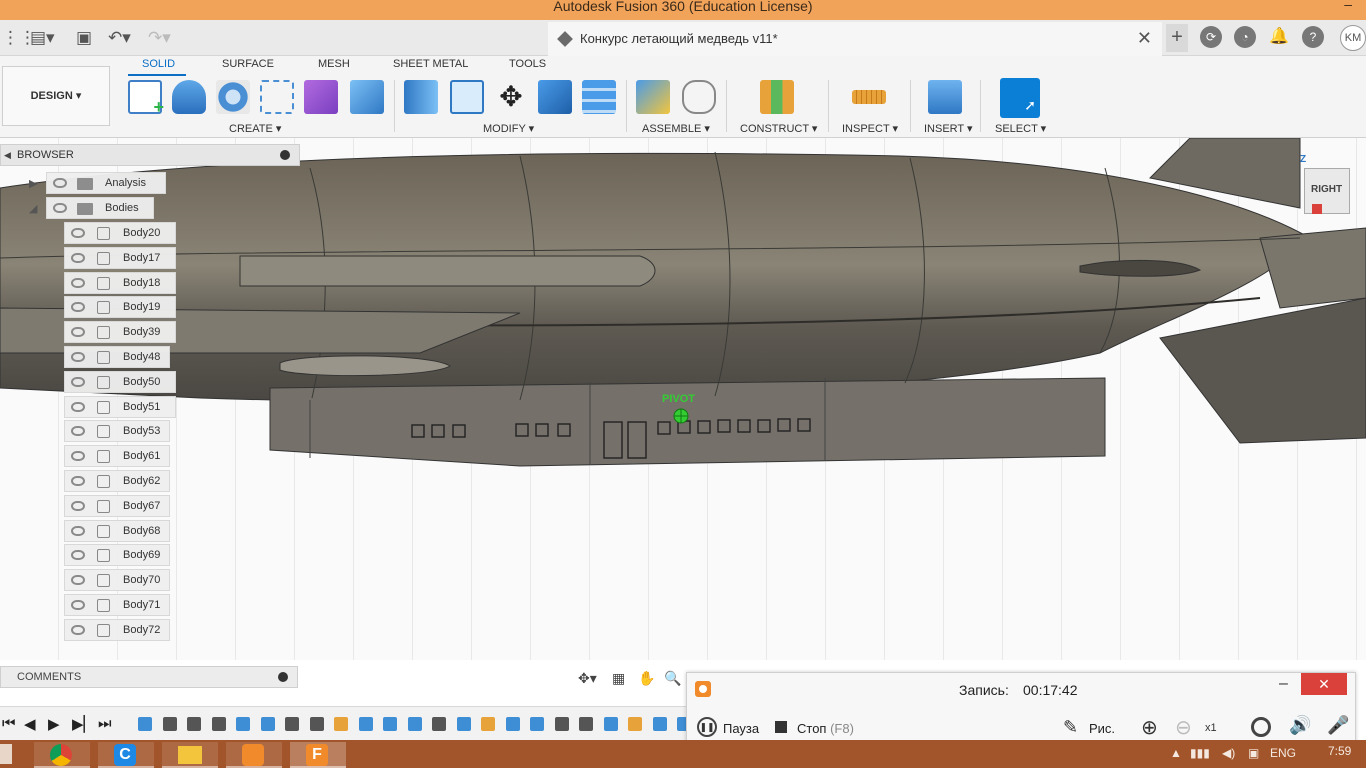 Image resolution: width=1366 pixels, height=768 pixels. I want to click on pencil-icon: ✎, so click(1070, 727).